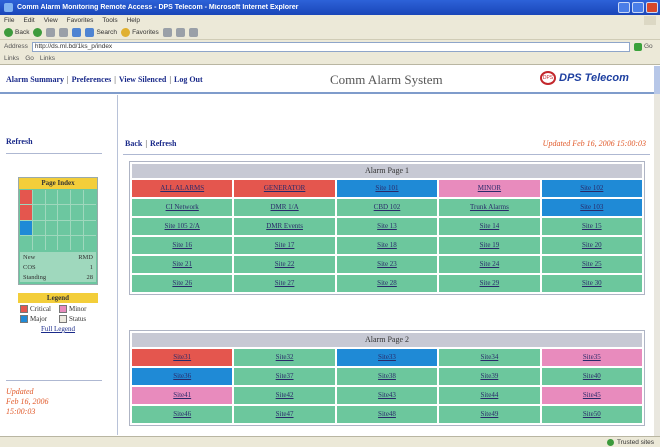 The height and width of the screenshot is (447, 660). What do you see at coordinates (133, 143) in the screenshot?
I see `back-link: Back` at bounding box center [133, 143].